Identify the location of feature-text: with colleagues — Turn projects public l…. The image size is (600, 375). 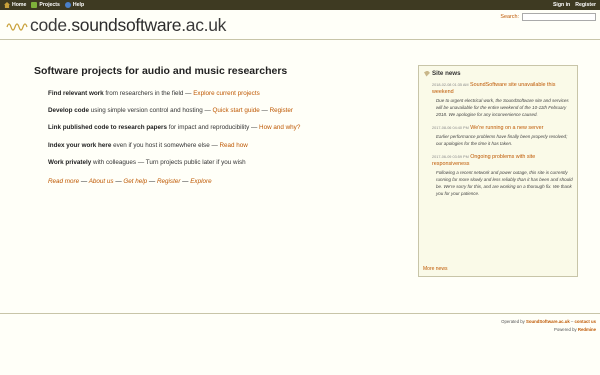
(168, 162).